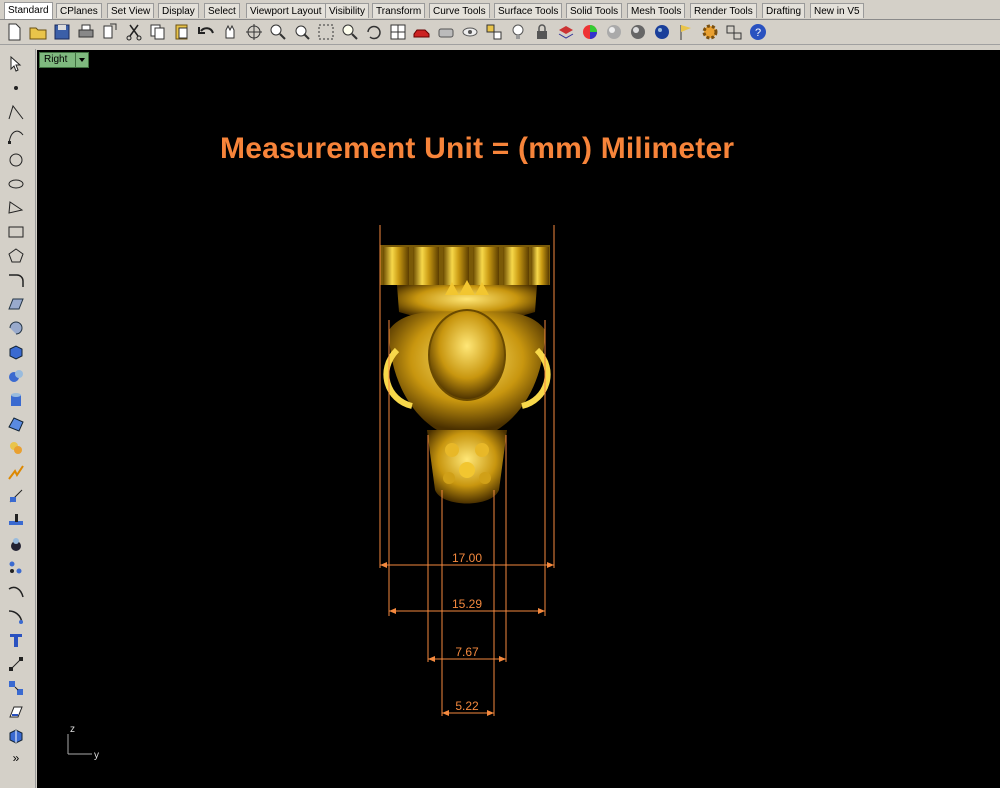 This screenshot has height=788, width=1000. I want to click on rotate-view-icon, so click(254, 32).